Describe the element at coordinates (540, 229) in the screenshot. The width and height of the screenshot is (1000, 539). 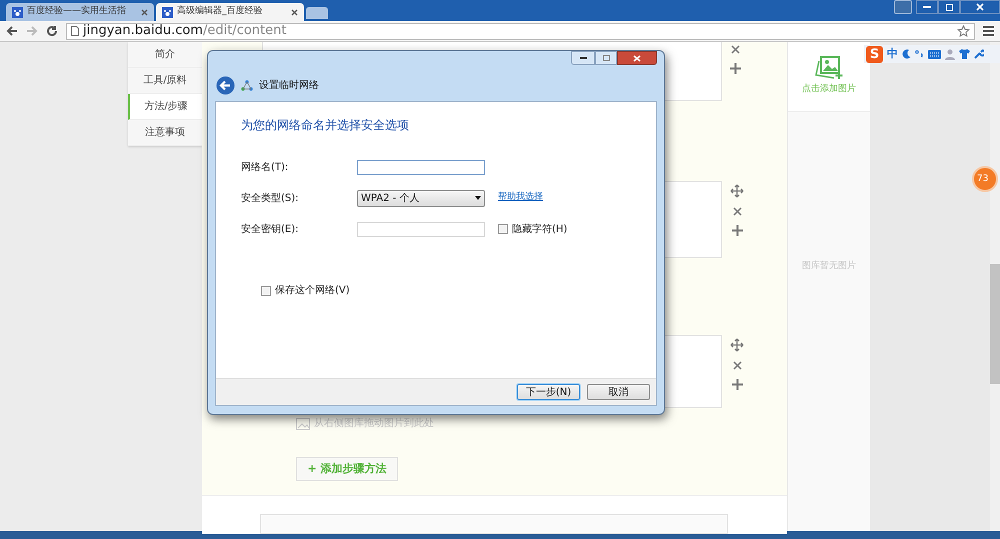
I see `checkbox-label: 隐藏字符(H)` at that location.